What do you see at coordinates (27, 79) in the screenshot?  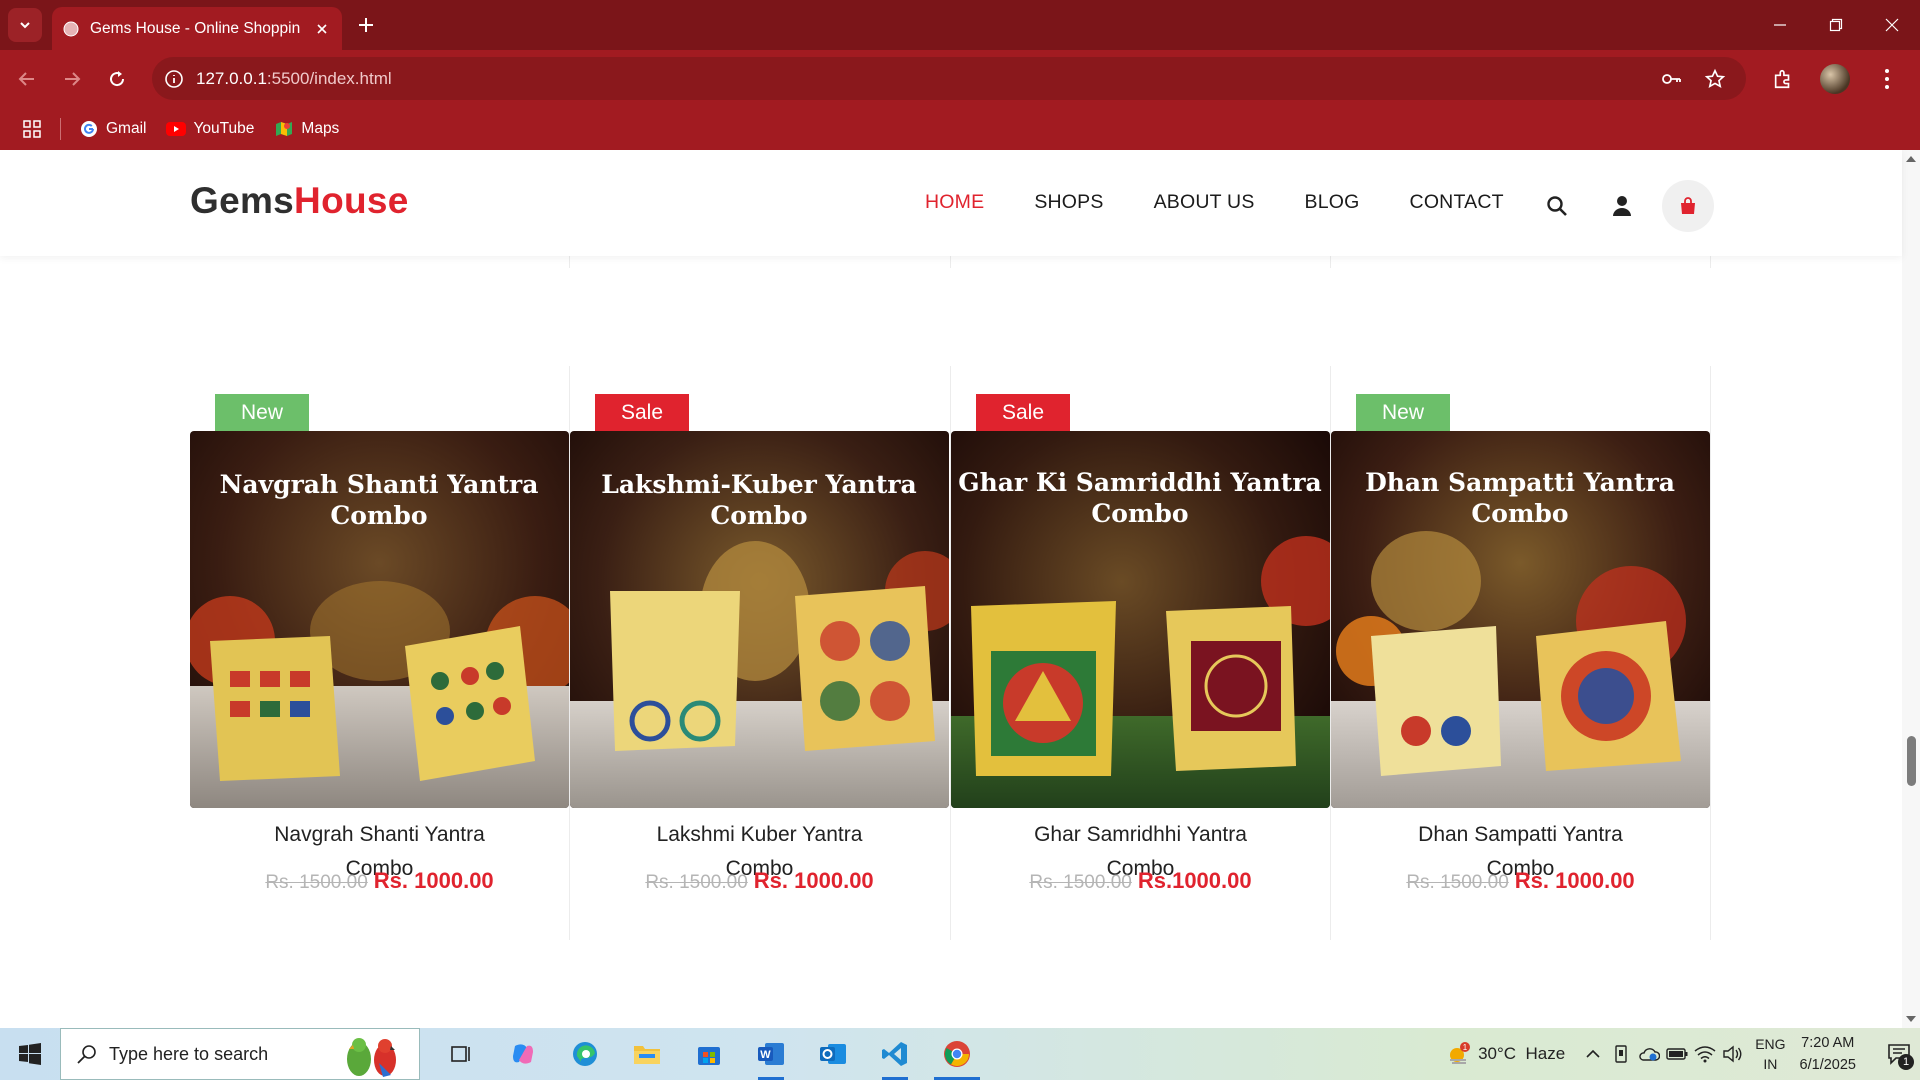 I see `back-button` at bounding box center [27, 79].